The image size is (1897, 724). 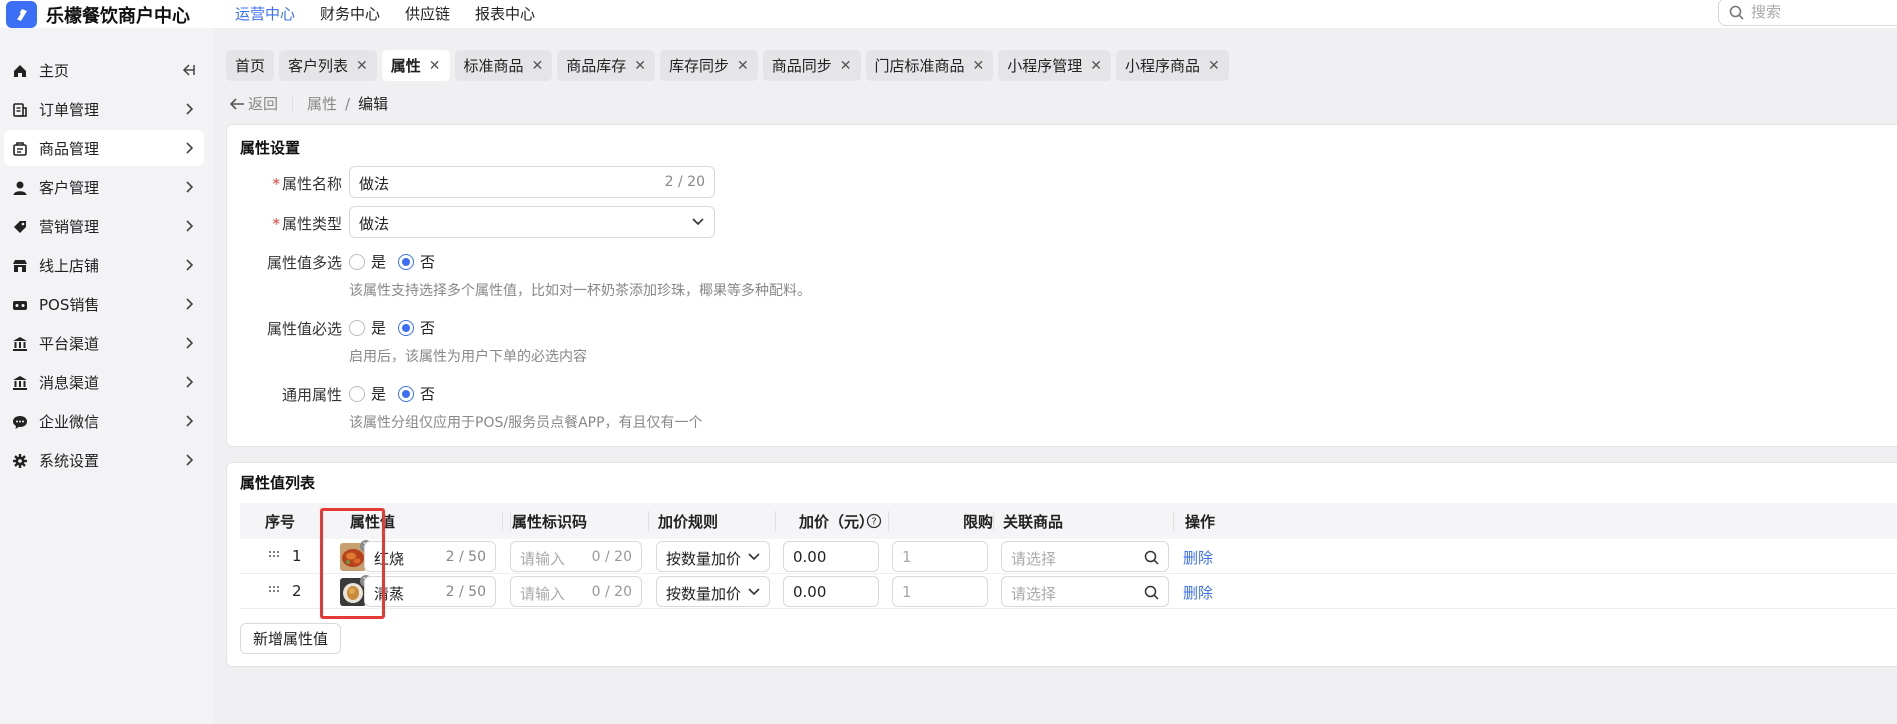 I want to click on sidebar-item-label: 线上店铺, so click(x=69, y=266).